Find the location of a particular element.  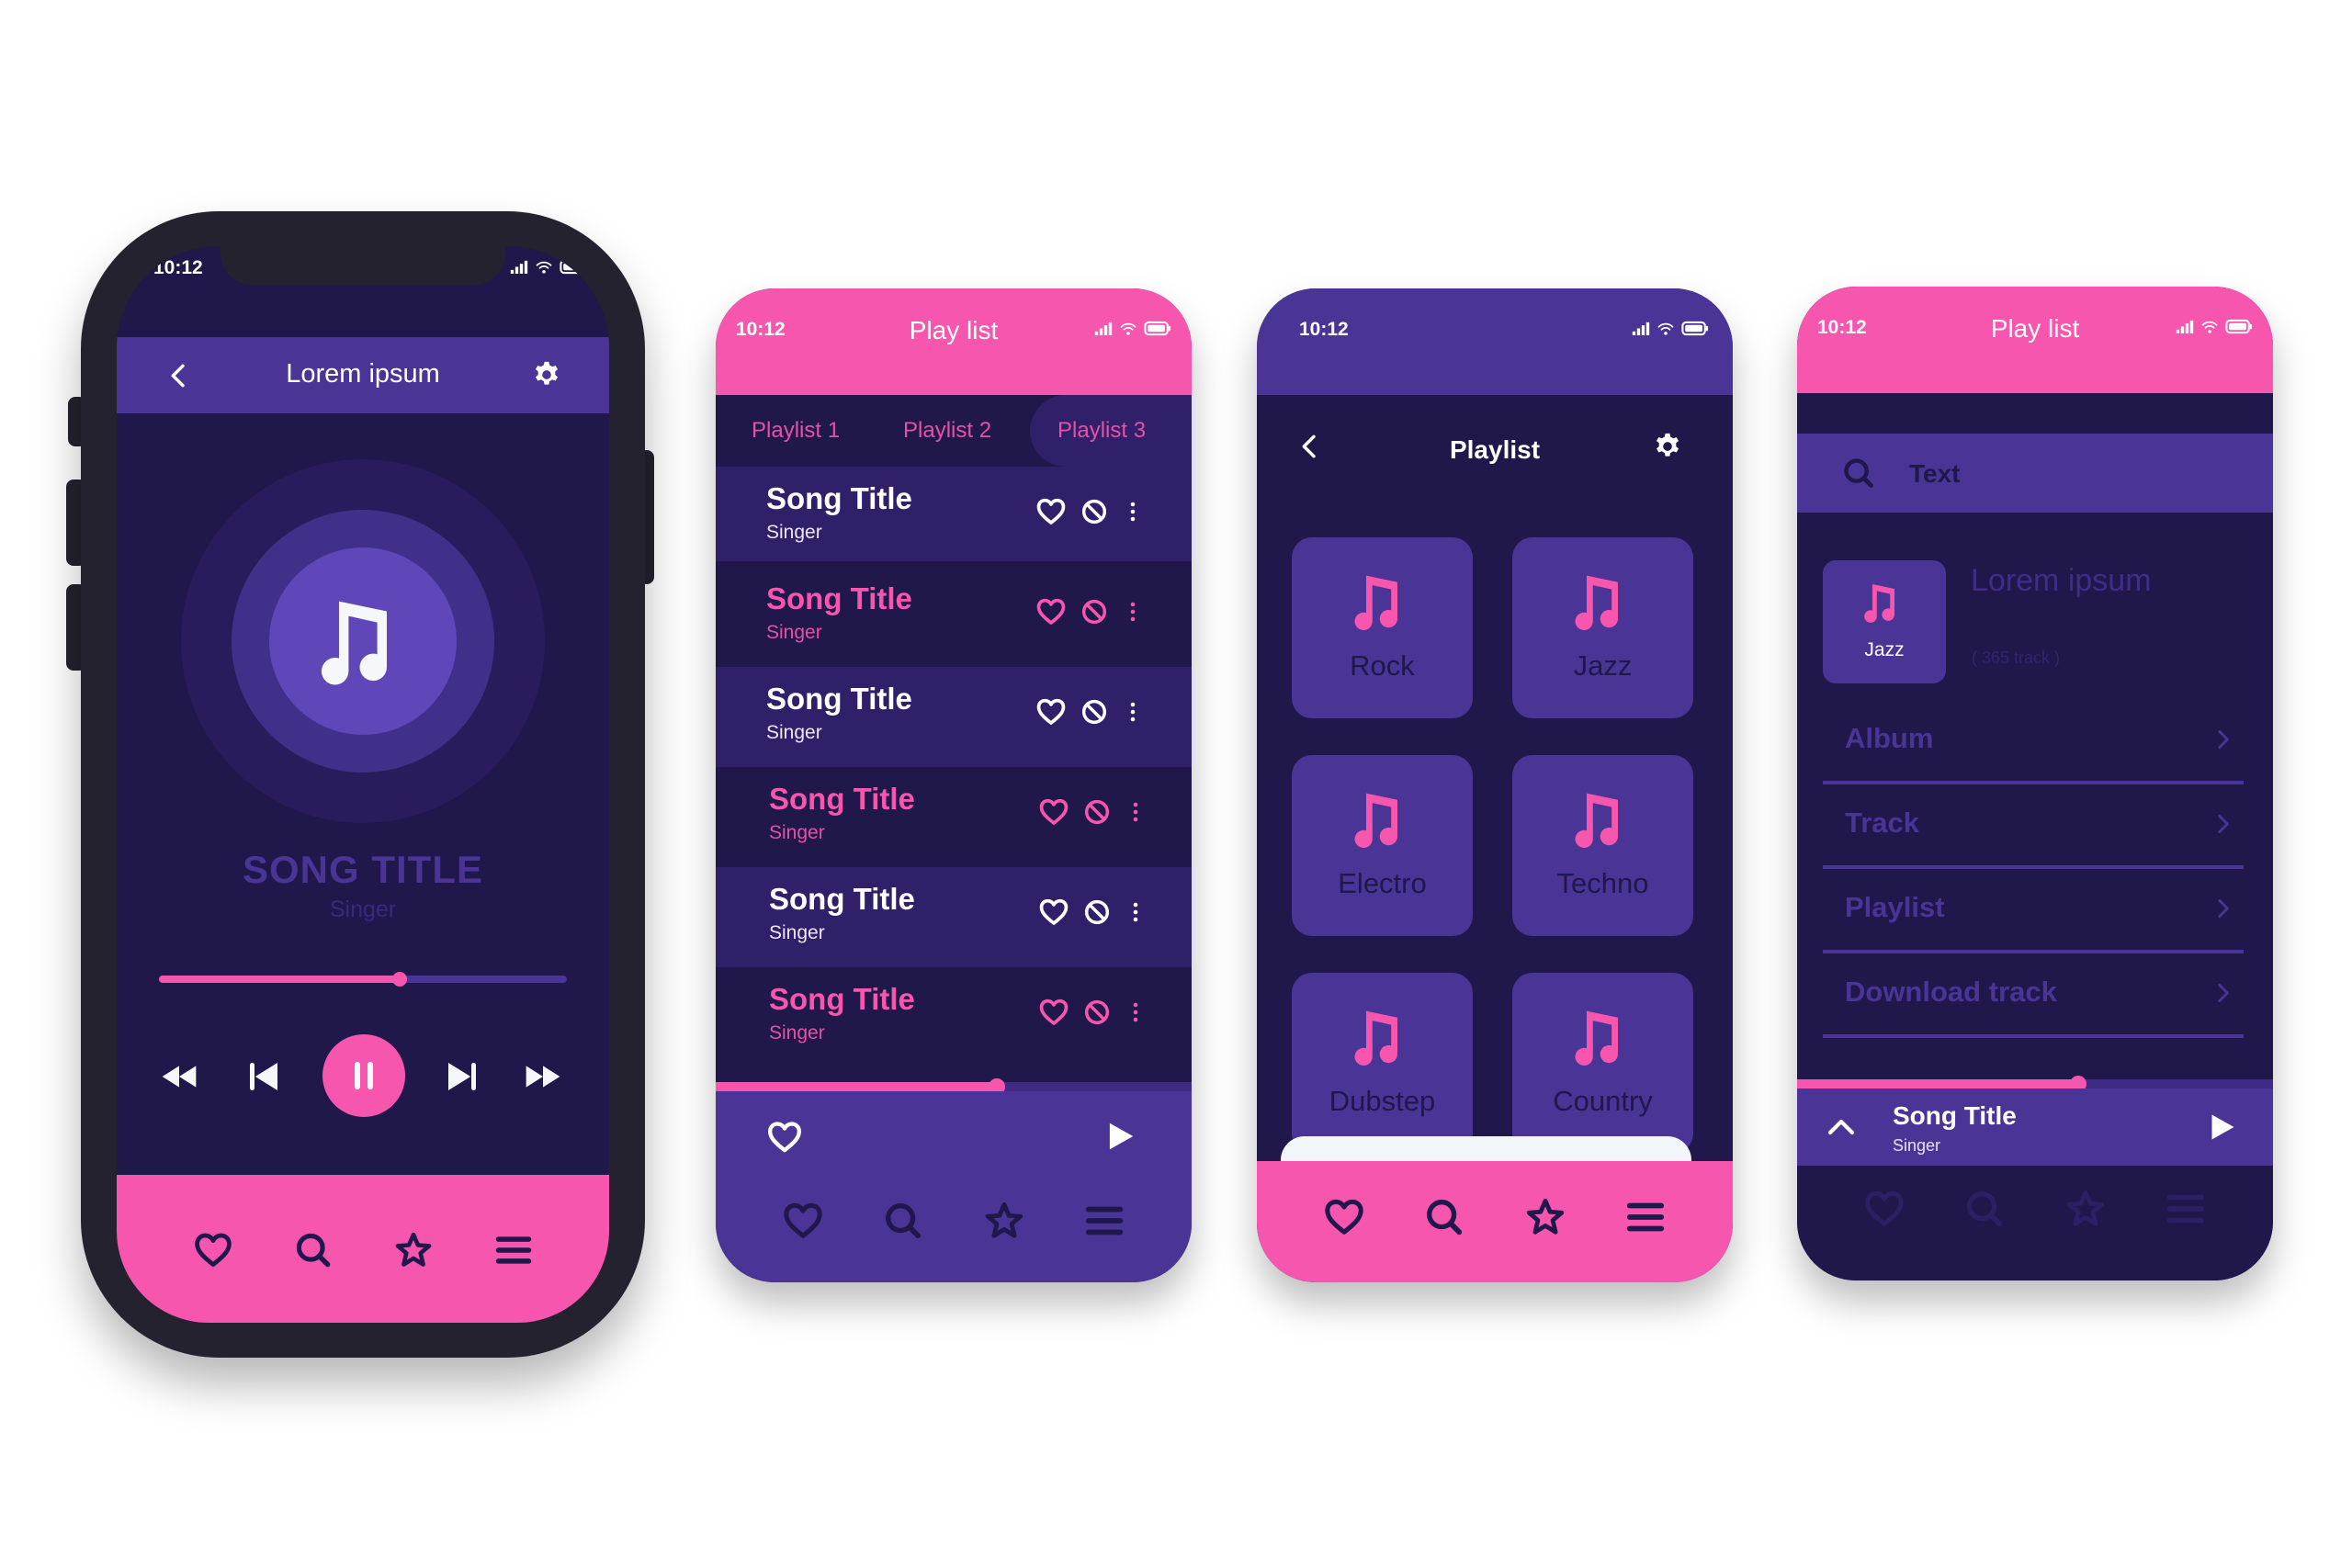

progress-handle is located at coordinates (399, 980).